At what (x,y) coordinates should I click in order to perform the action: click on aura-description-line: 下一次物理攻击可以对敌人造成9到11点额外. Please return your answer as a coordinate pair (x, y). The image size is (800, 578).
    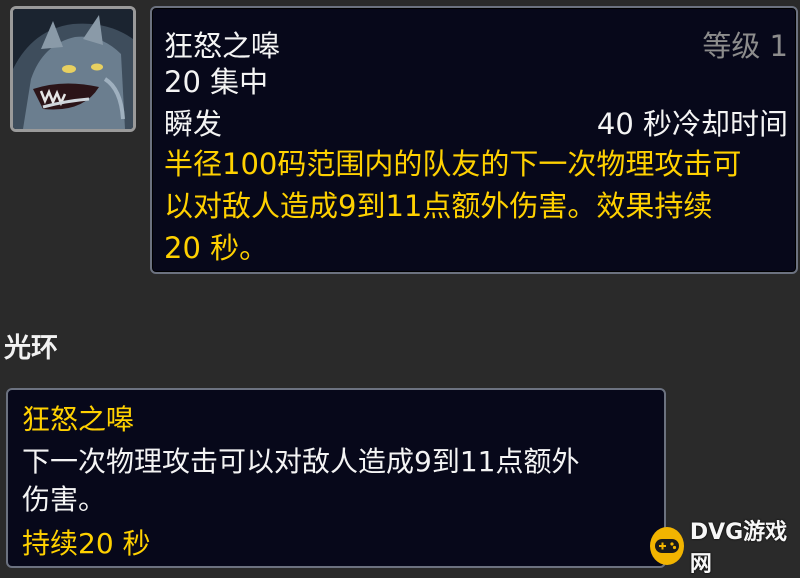
    Looking at the image, I should click on (301, 461).